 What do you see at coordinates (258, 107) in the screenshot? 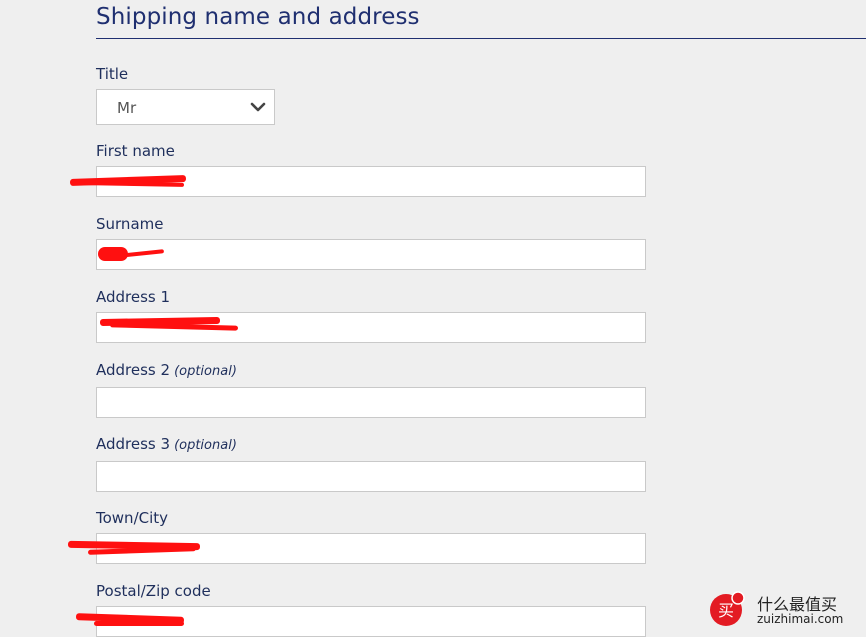
I see `chevron-down-icon` at bounding box center [258, 107].